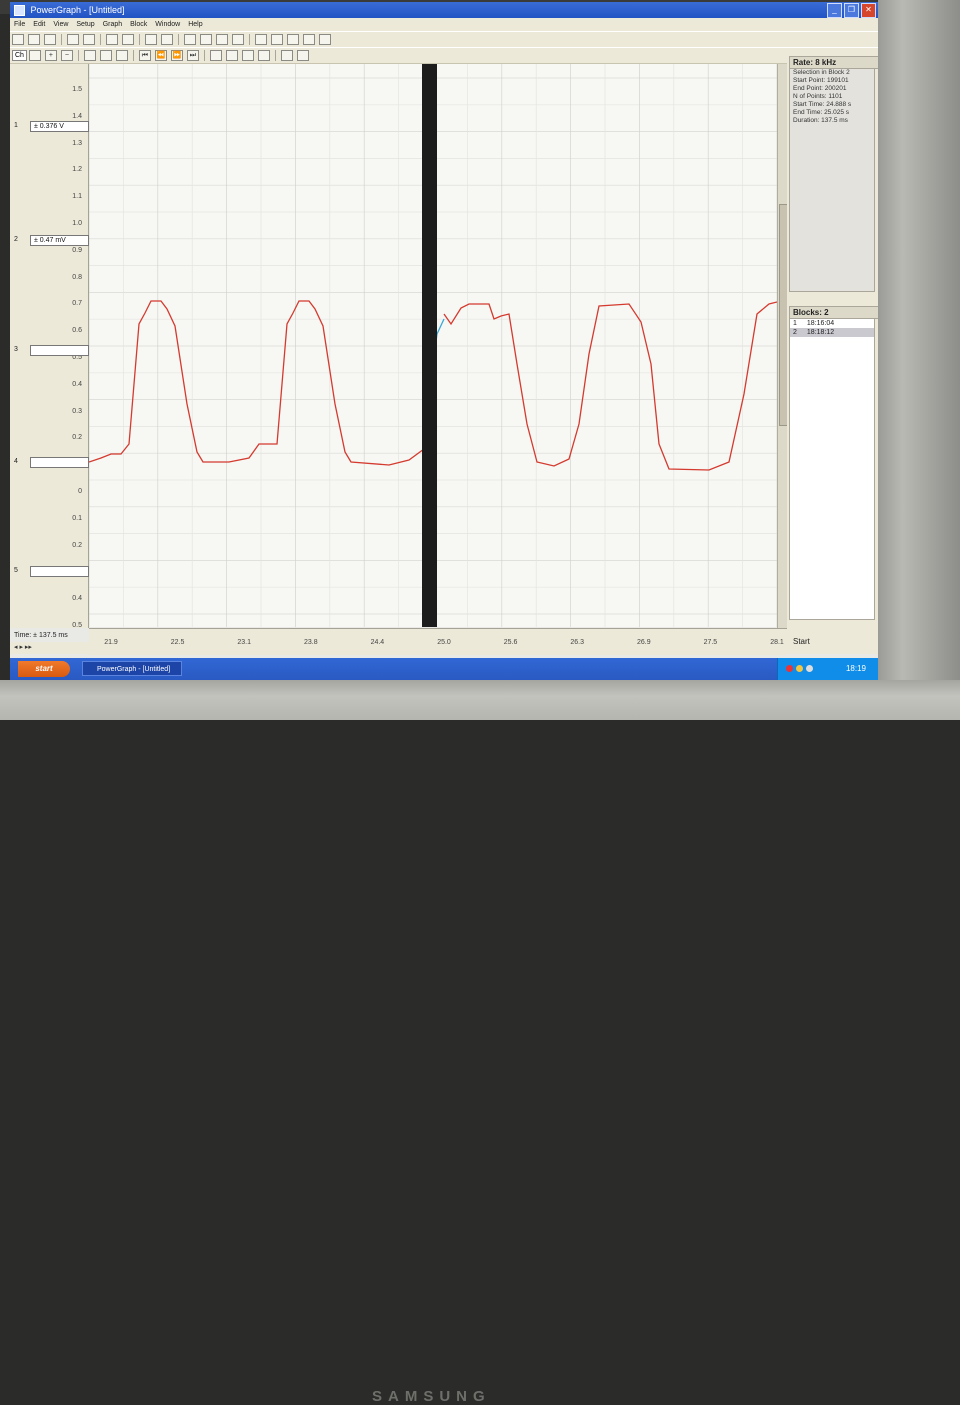  Describe the element at coordinates (238, 39) in the screenshot. I see `settings-icon` at that location.